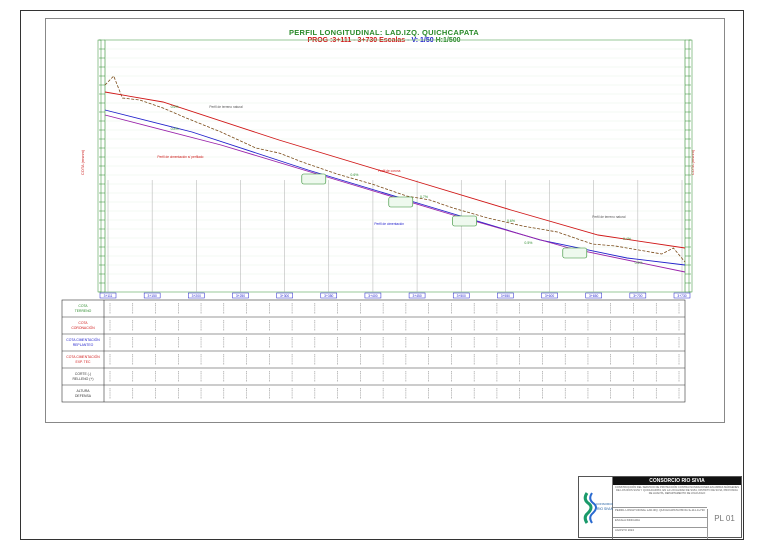 This screenshot has height=544, width=768. Describe the element at coordinates (240, 296) in the screenshot. I see `station-label: 3+250` at that location.